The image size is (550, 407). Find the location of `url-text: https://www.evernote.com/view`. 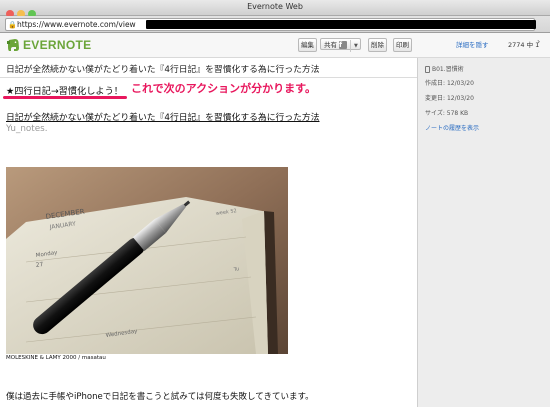

url-text: https://www.evernote.com/view is located at coordinates (76, 24).